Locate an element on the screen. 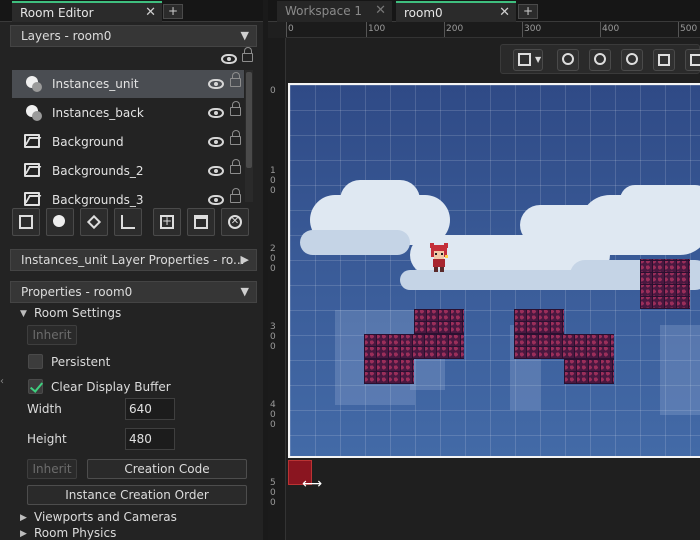 The height and width of the screenshot is (540, 700). add-tile-layer-button is located at coordinates (94, 222).